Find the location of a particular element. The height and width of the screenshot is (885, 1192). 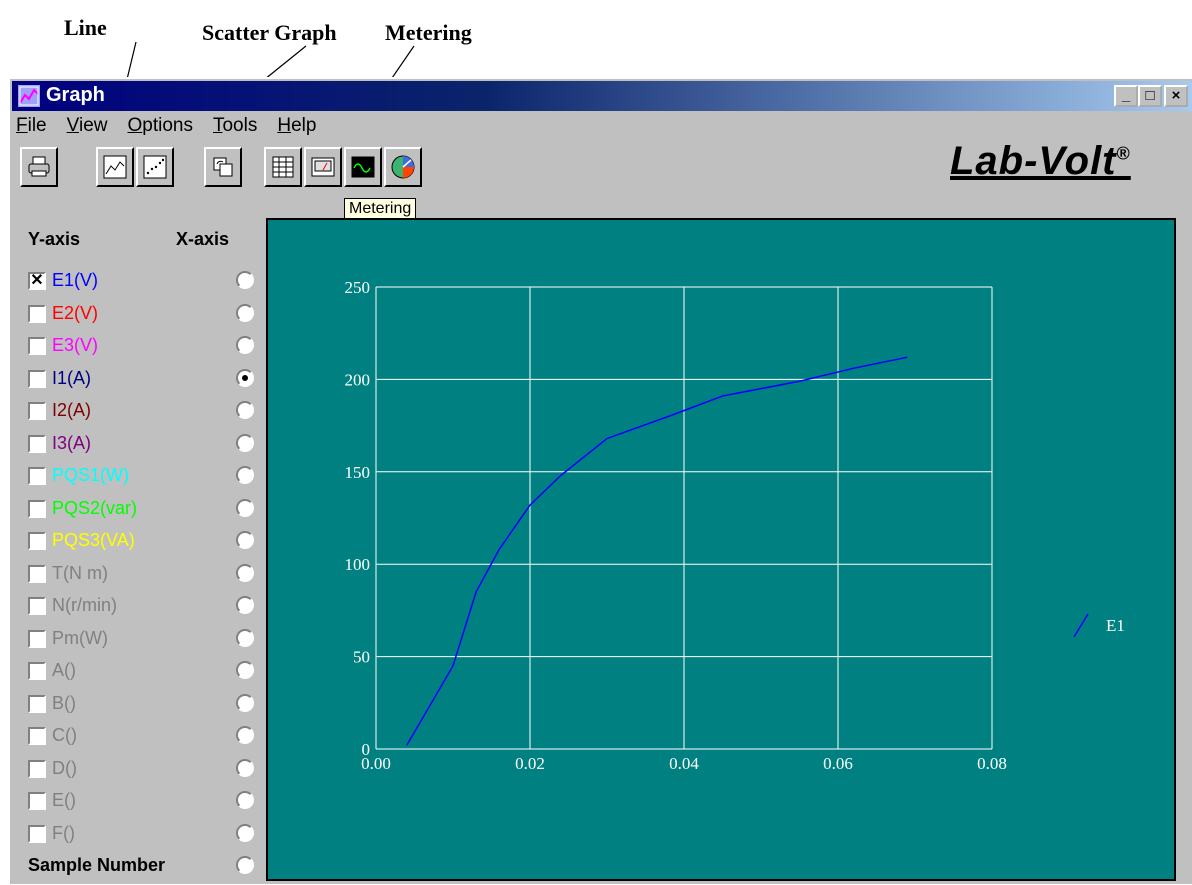

variable-row: E3(V) is located at coordinates (142, 350).